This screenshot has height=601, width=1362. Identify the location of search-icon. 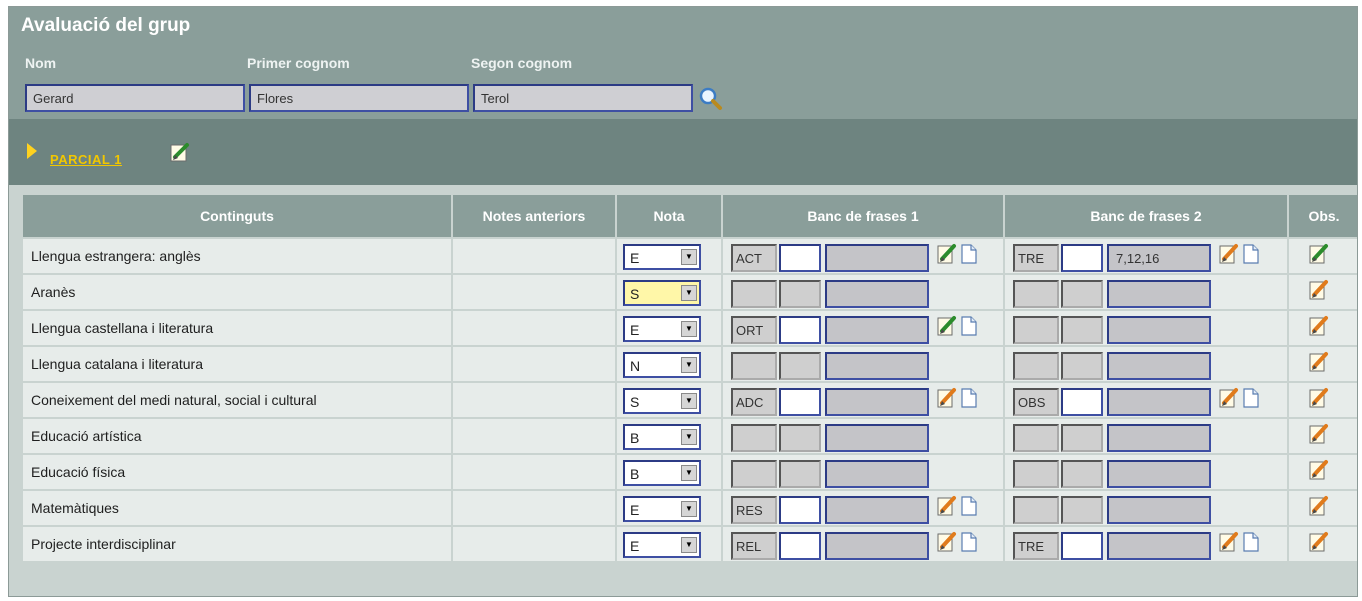
(710, 98).